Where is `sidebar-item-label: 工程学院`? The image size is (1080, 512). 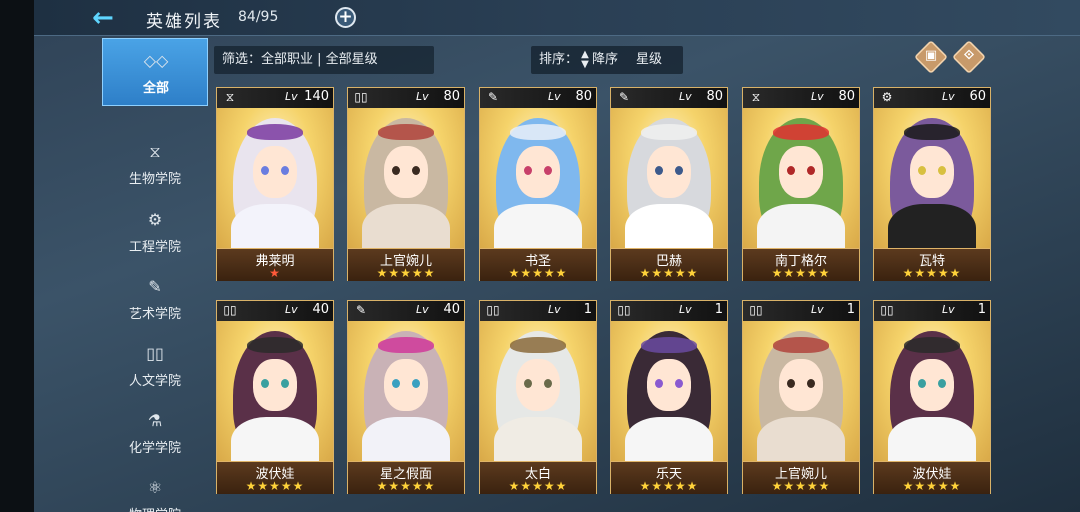 sidebar-item-label: 工程学院 is located at coordinates (154, 247).